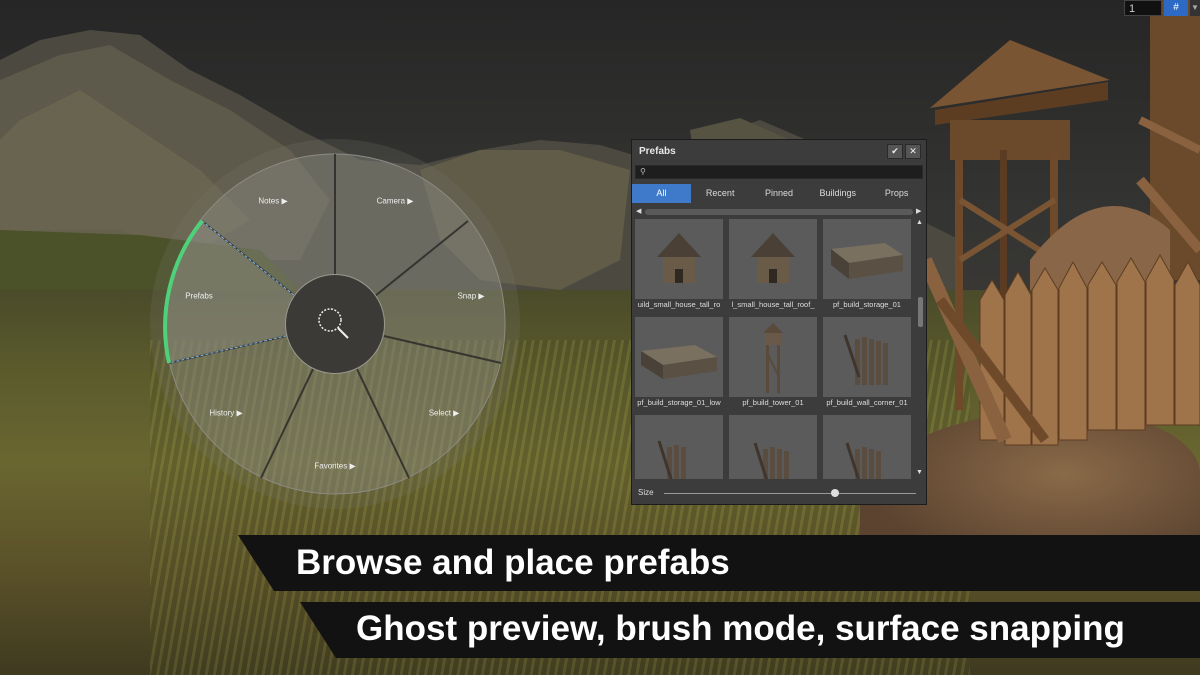 This screenshot has height=675, width=1200. I want to click on size-slider-track, so click(790, 493).